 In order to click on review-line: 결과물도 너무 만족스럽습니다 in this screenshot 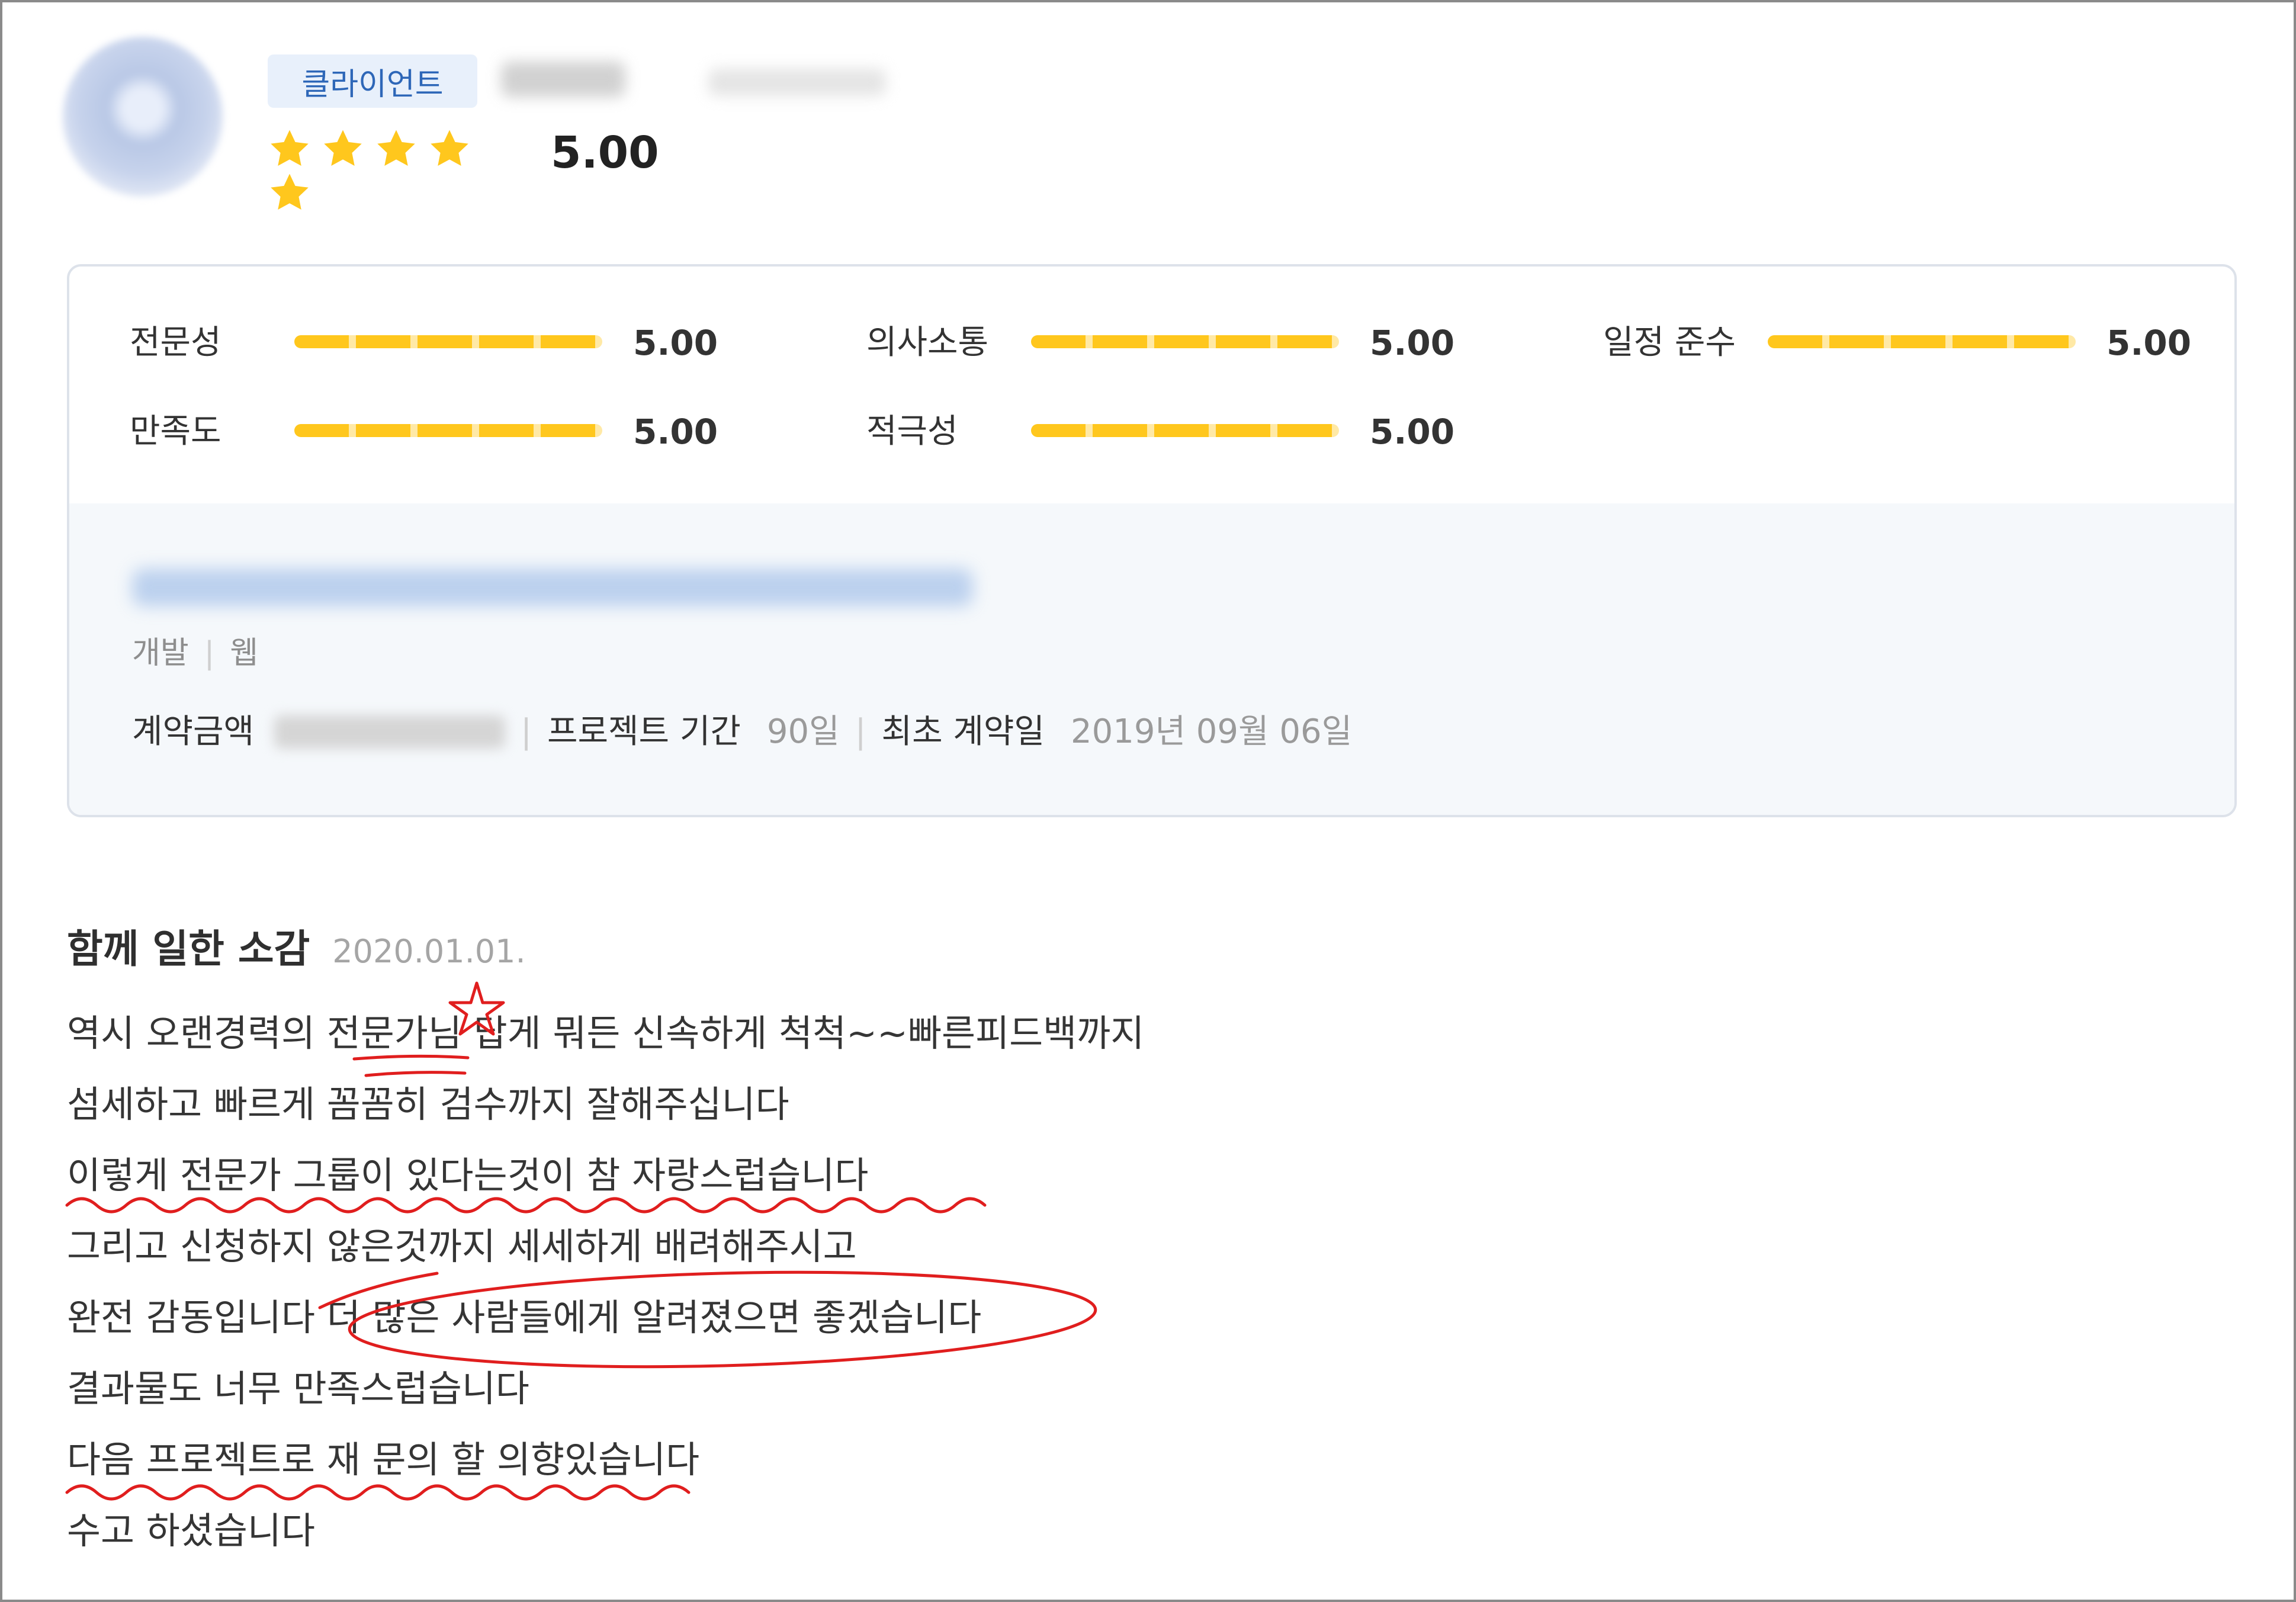, I will do `click(298, 1388)`.